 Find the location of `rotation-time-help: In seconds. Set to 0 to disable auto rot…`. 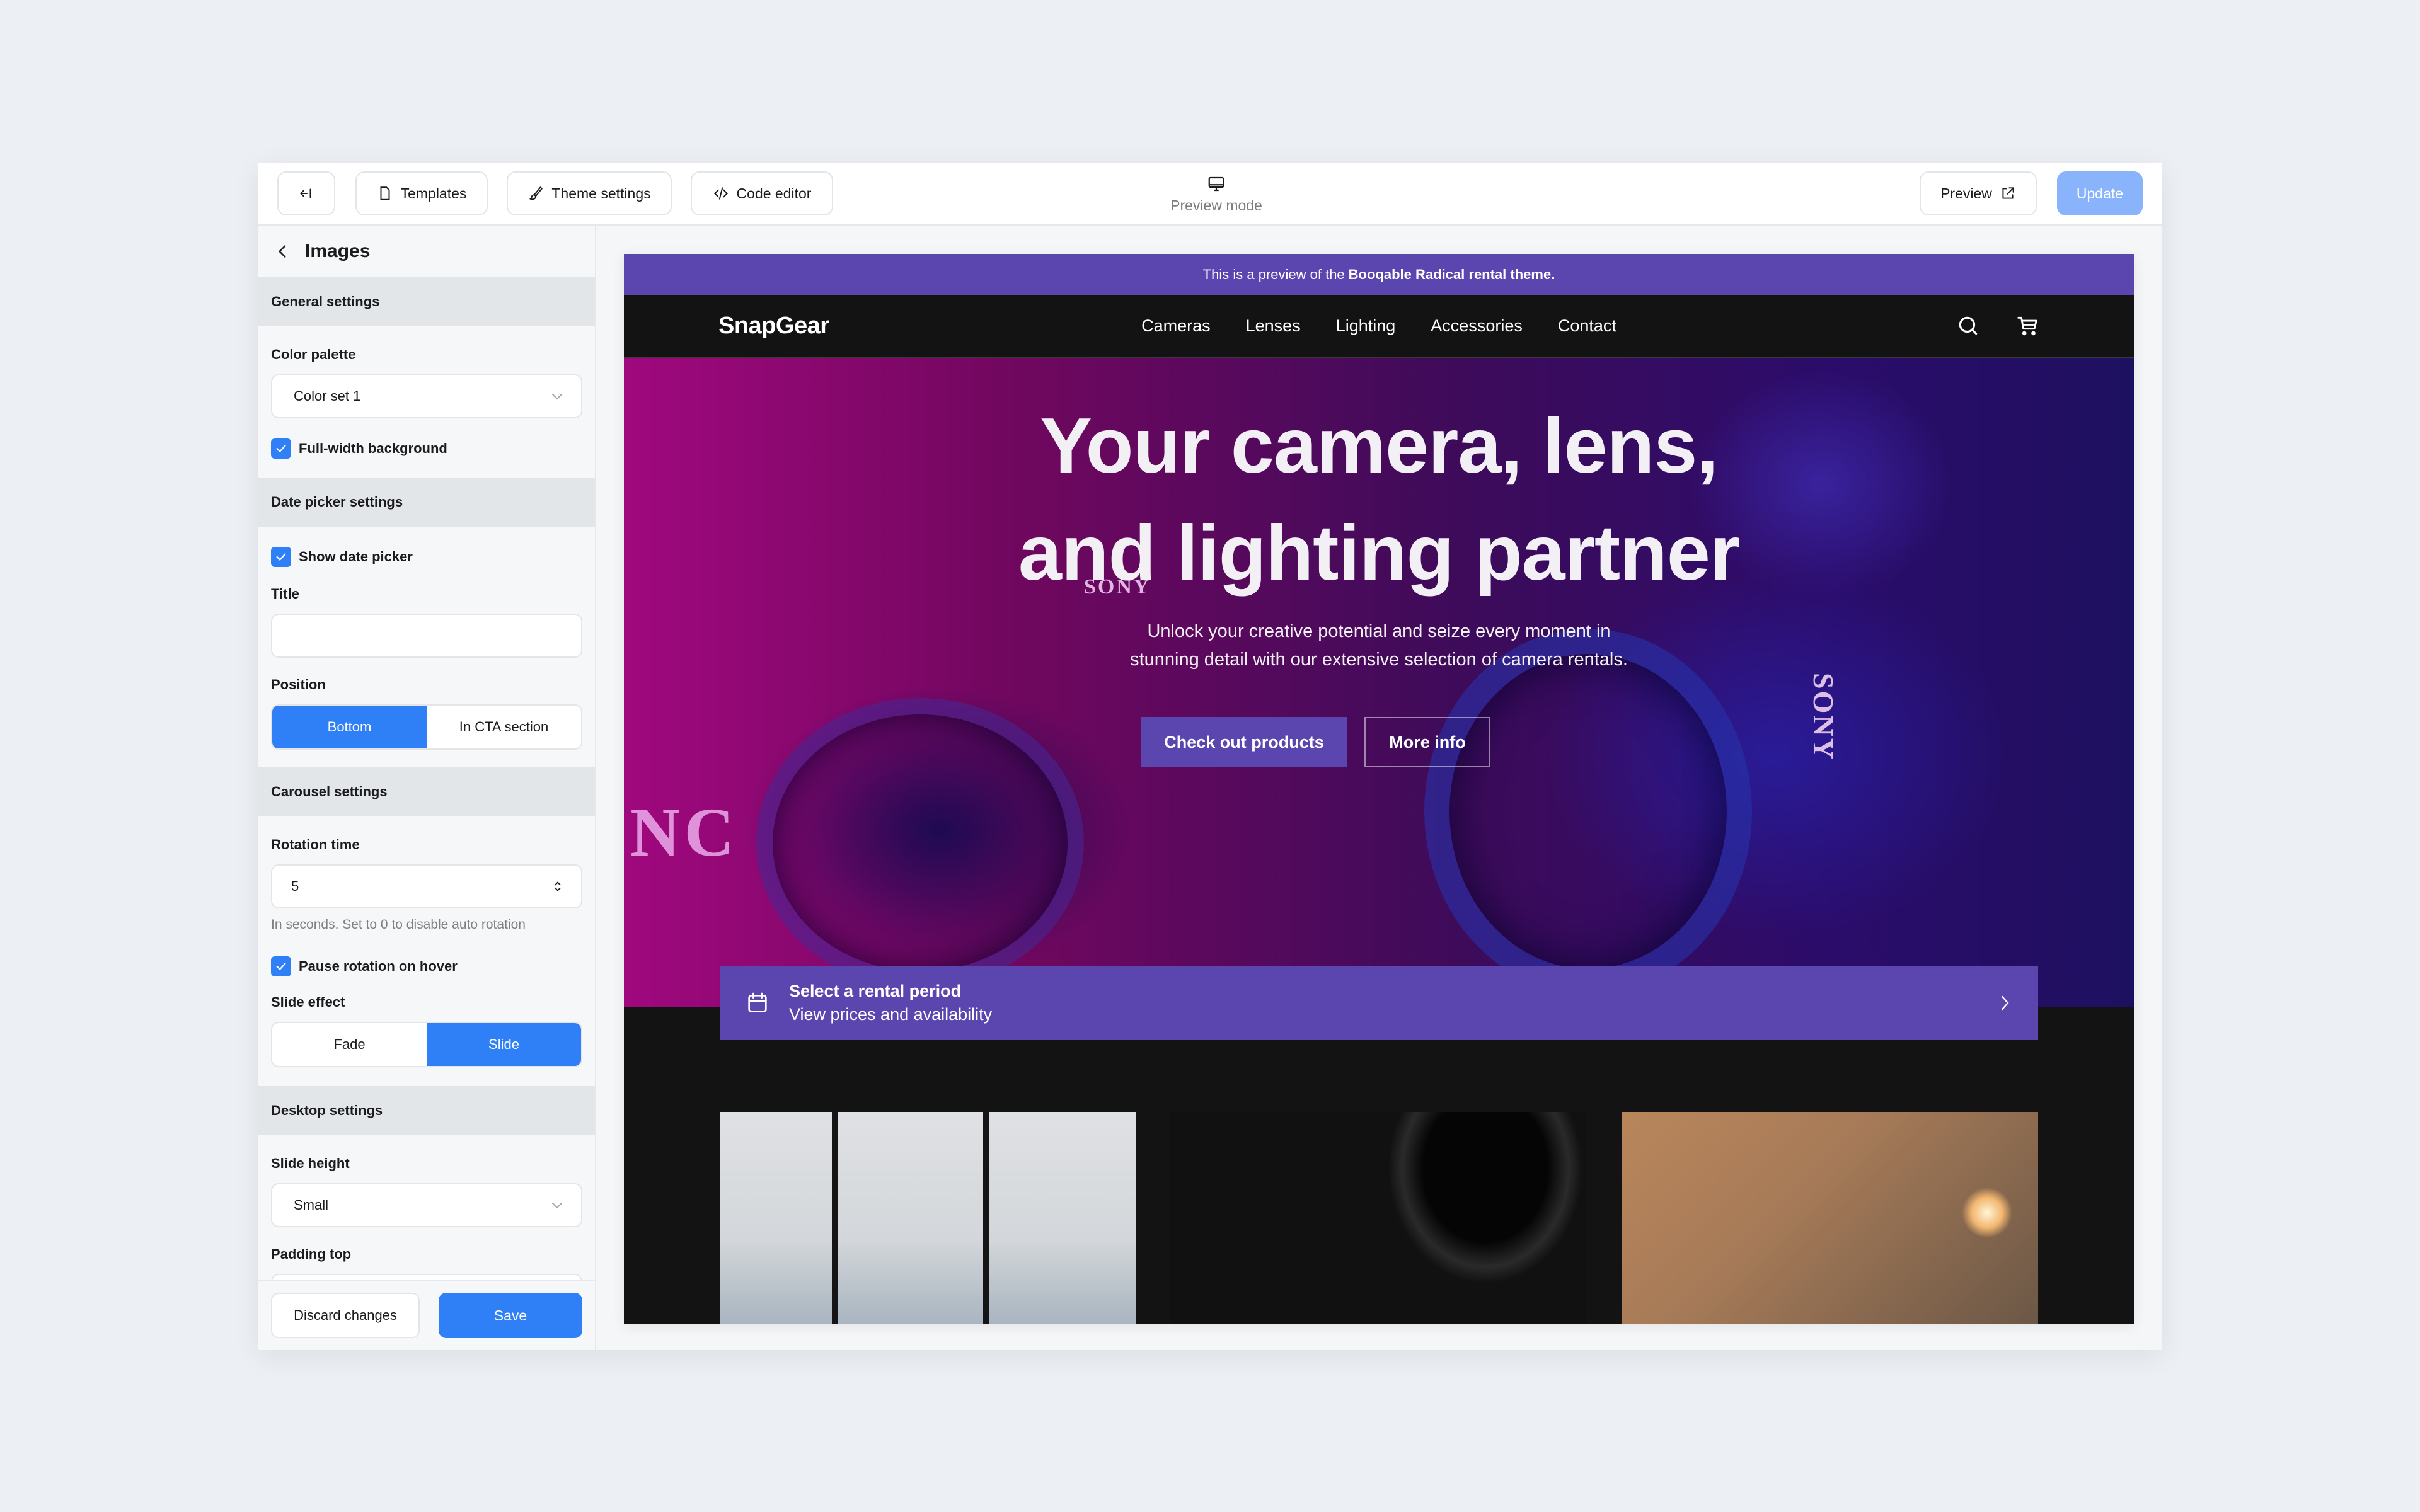

rotation-time-help: In seconds. Set to 0 to disable auto rot… is located at coordinates (399, 924).